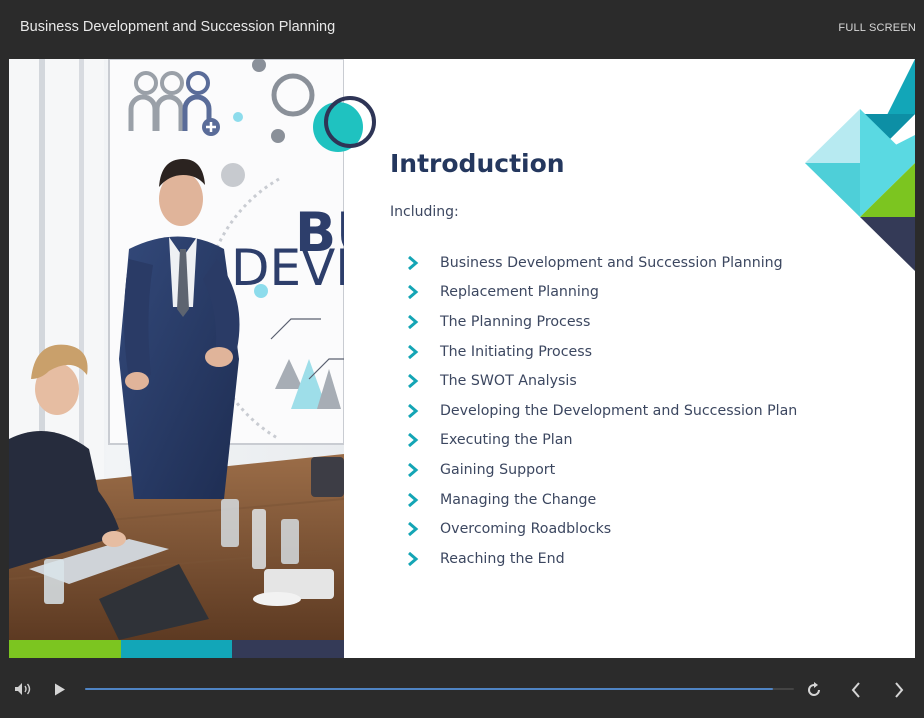 Image resolution: width=924 pixels, height=718 pixels. Describe the element at coordinates (502, 558) in the screenshot. I see `list-item-label: Reaching the End` at that location.